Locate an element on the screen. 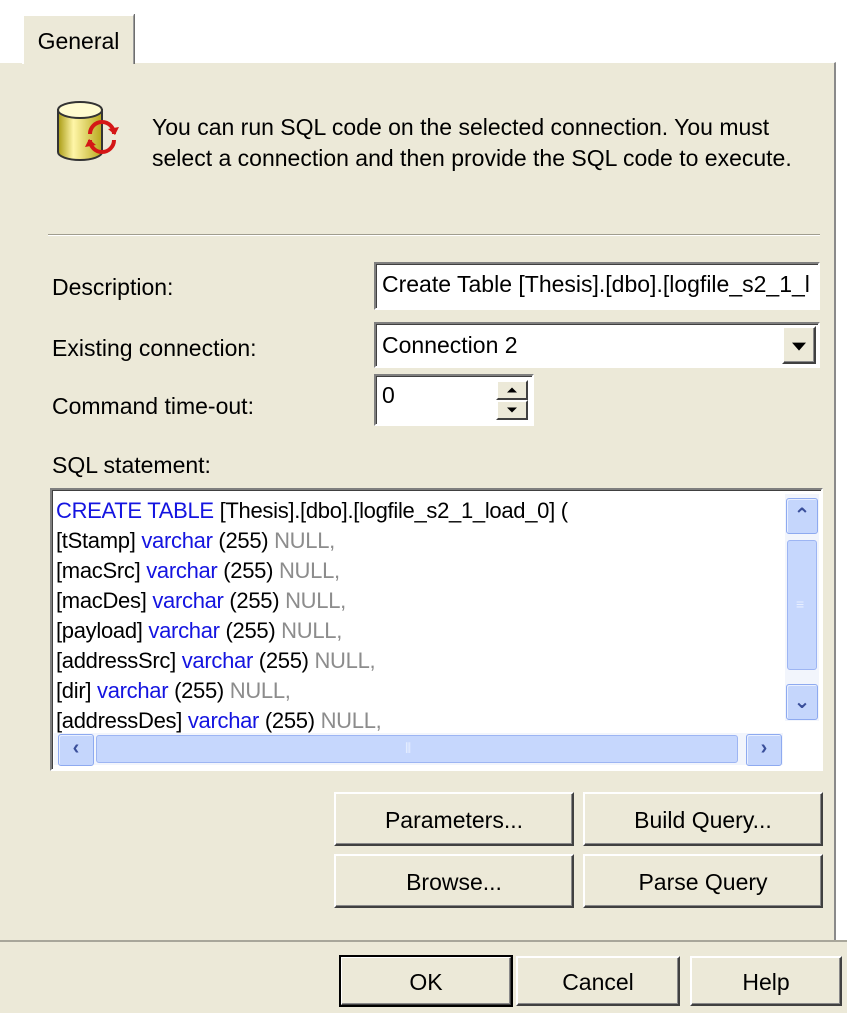 This screenshot has height=1013, width=847. spin-down-icon is located at coordinates (512, 410).